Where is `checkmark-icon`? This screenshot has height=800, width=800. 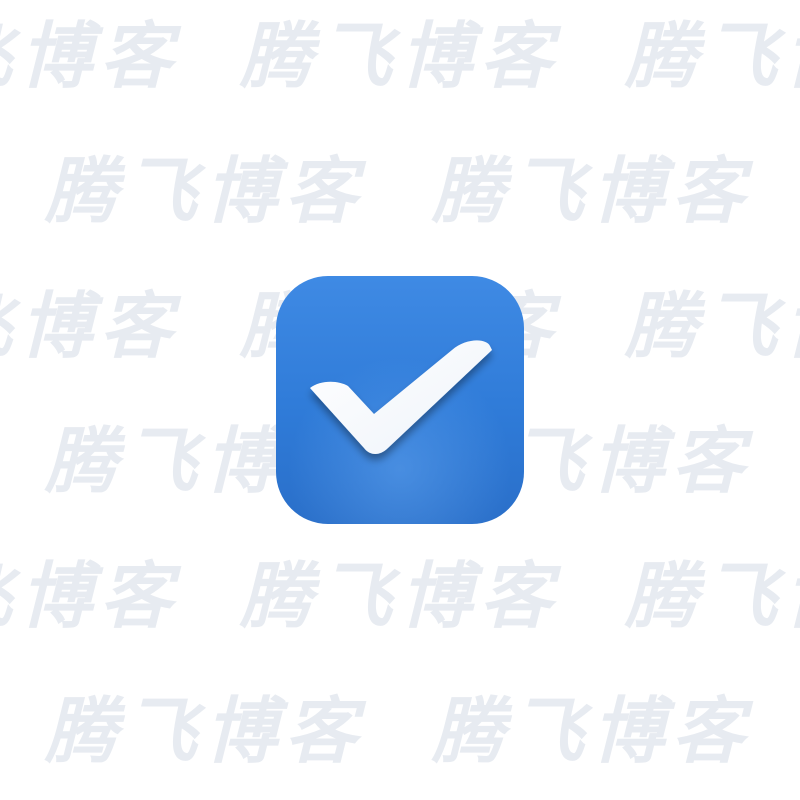
checkmark-icon is located at coordinates (400, 400).